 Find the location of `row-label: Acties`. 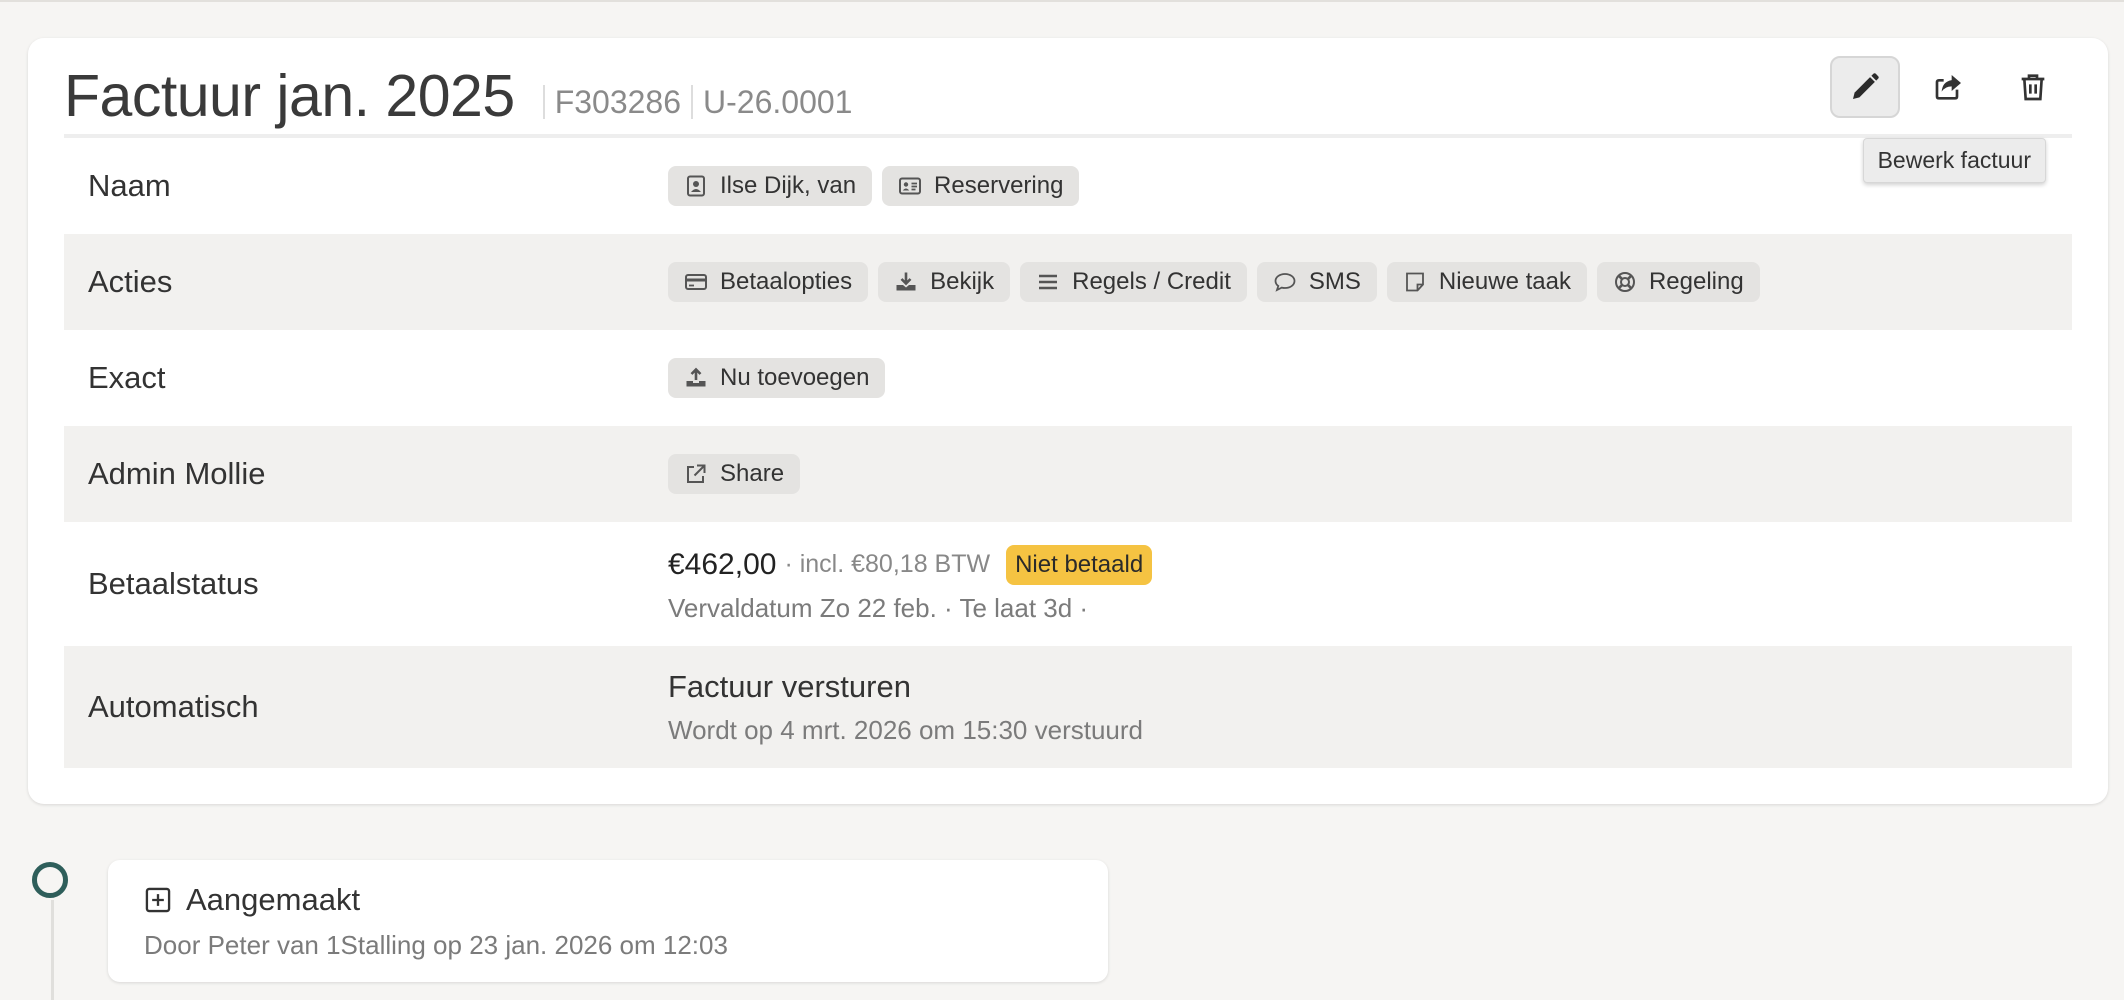

row-label: Acties is located at coordinates (130, 281).